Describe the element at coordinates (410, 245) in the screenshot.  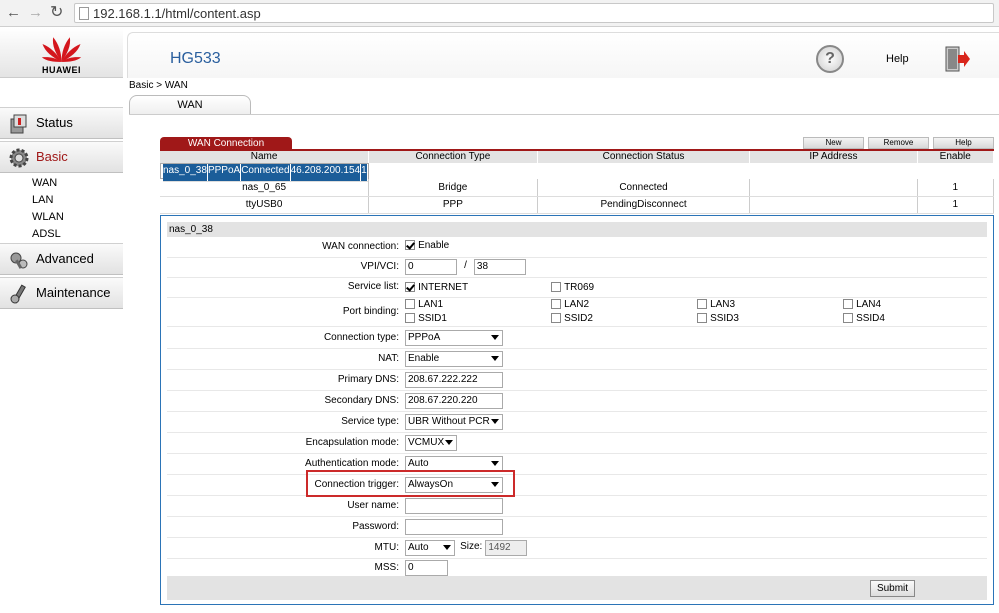
I see `enable-checkbox` at that location.